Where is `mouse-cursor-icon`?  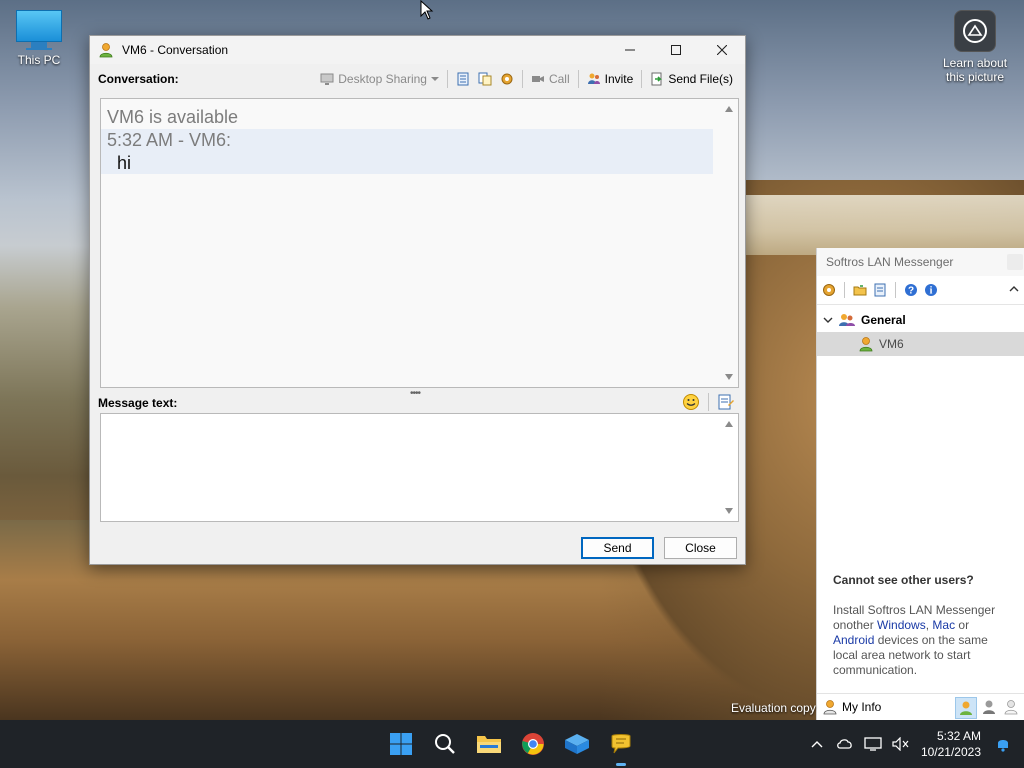 mouse-cursor-icon is located at coordinates (427, 10).